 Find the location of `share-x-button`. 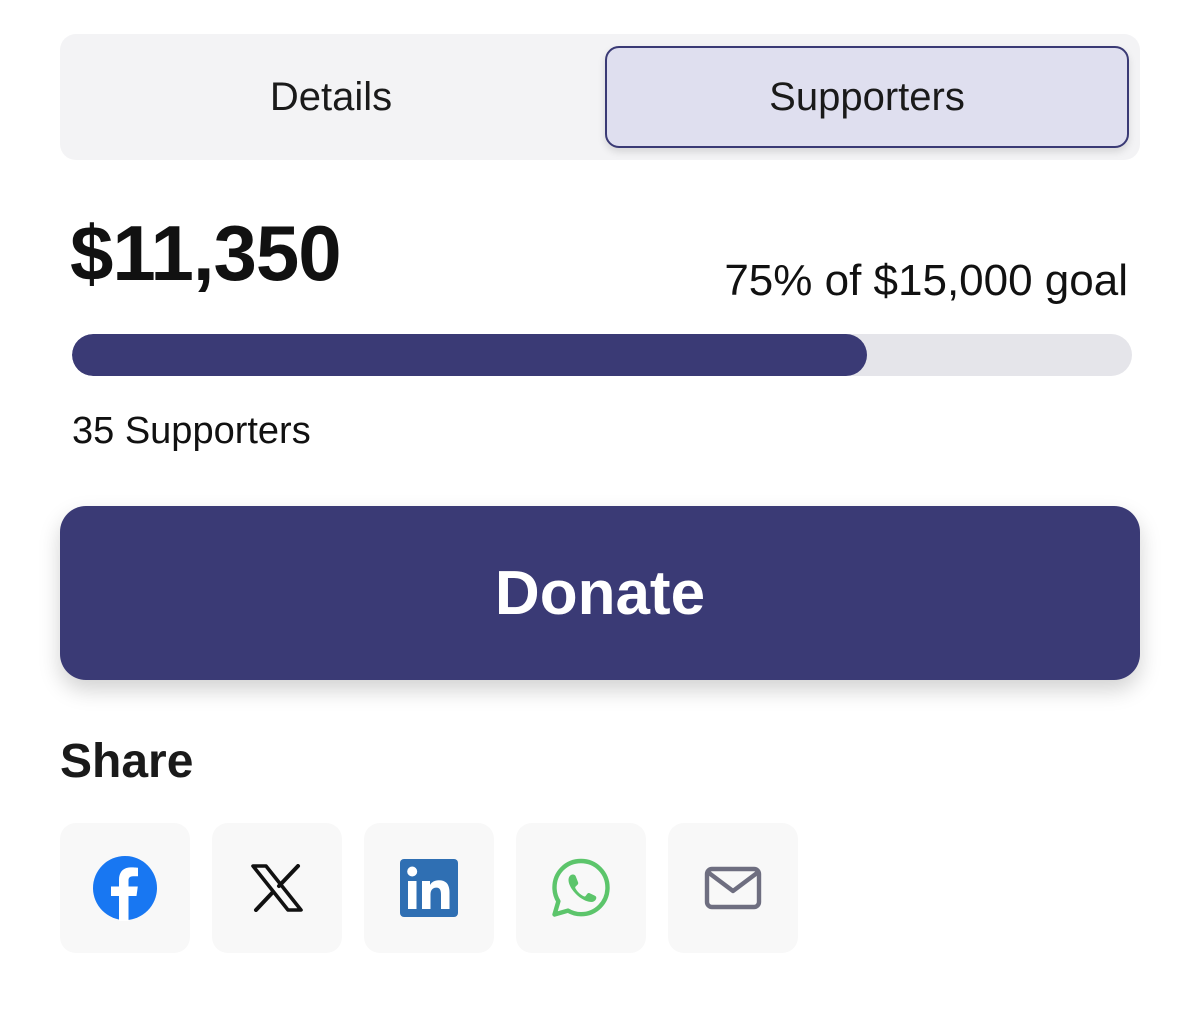

share-x-button is located at coordinates (277, 888).